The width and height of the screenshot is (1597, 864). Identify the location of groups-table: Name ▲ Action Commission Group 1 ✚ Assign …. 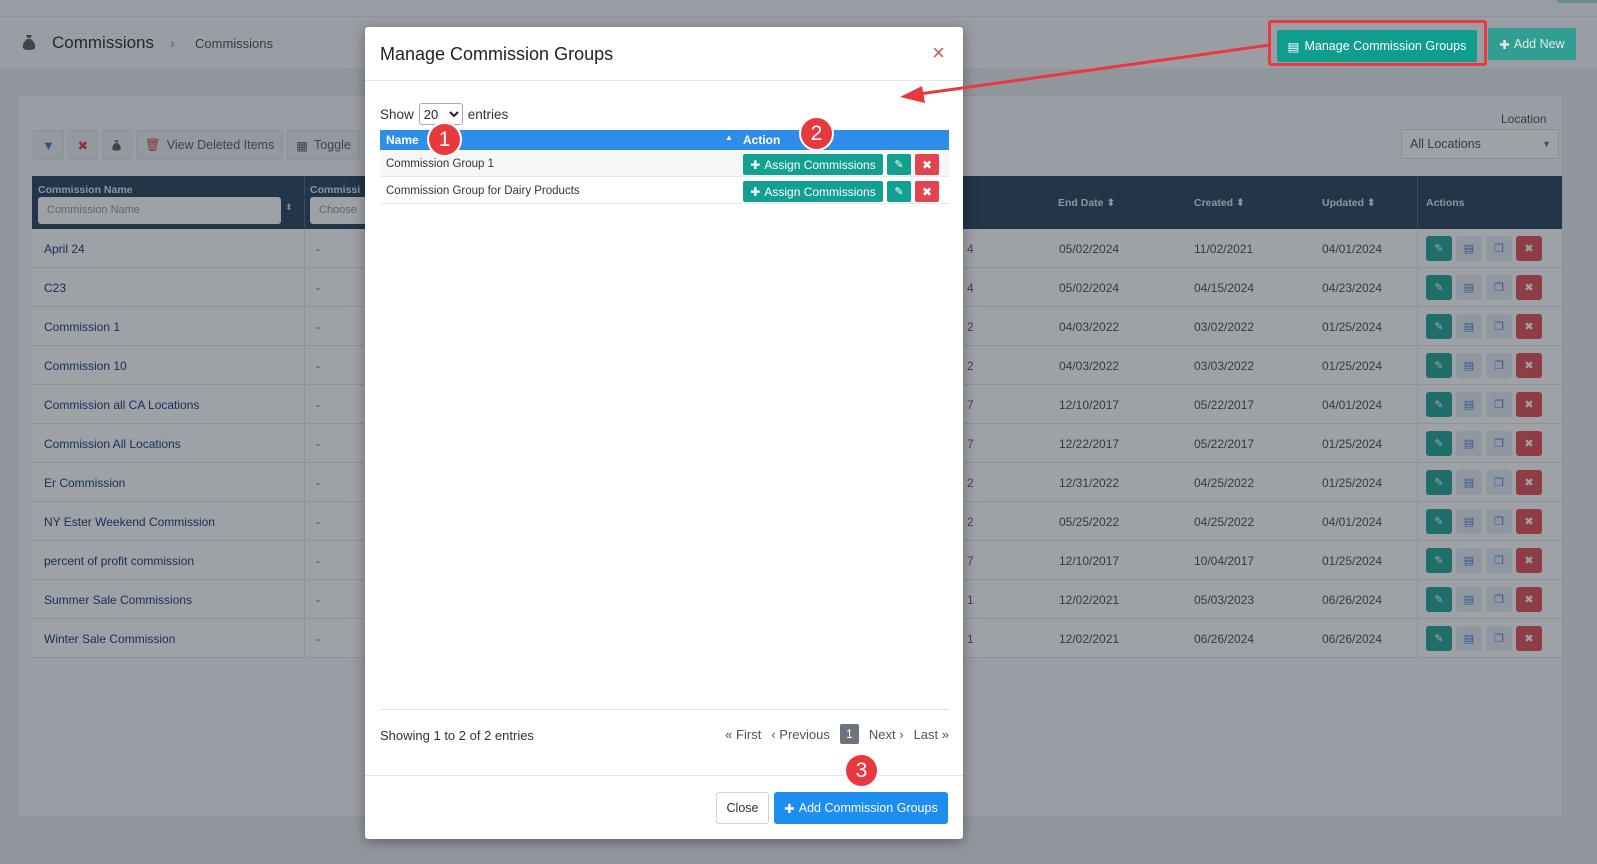
(664, 167).